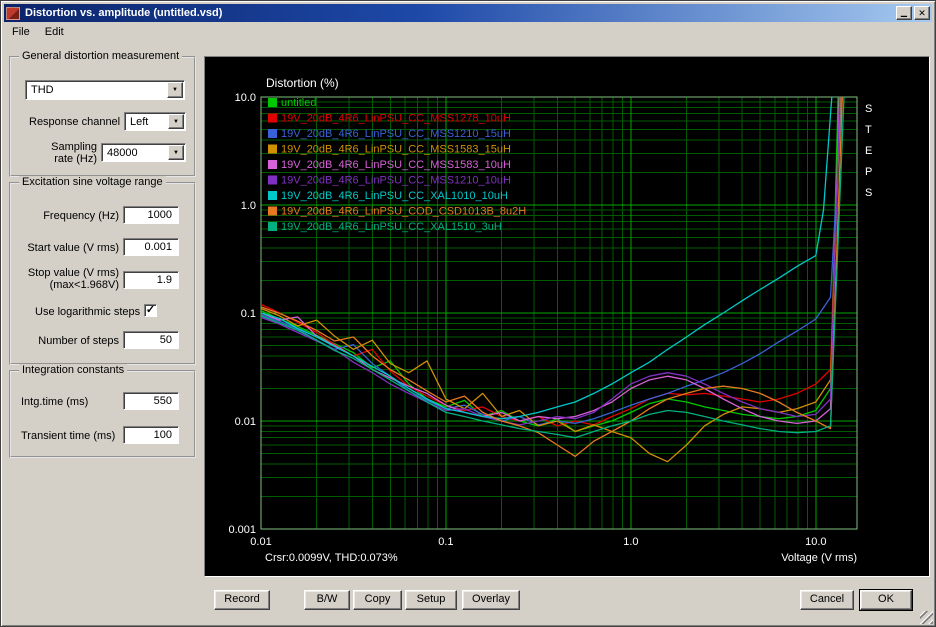 The width and height of the screenshot is (936, 627). I want to click on bw-button: B/W, so click(327, 600).